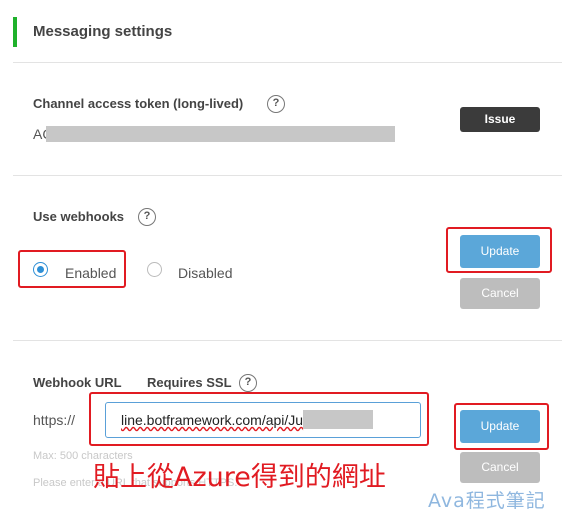  Describe the element at coordinates (79, 216) in the screenshot. I see `use-webhooks-label: Use webhooks` at that location.